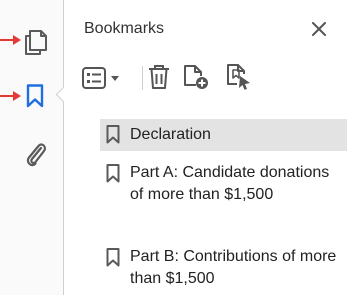 The width and height of the screenshot is (347, 295). I want to click on options-menu-icon, so click(104, 78).